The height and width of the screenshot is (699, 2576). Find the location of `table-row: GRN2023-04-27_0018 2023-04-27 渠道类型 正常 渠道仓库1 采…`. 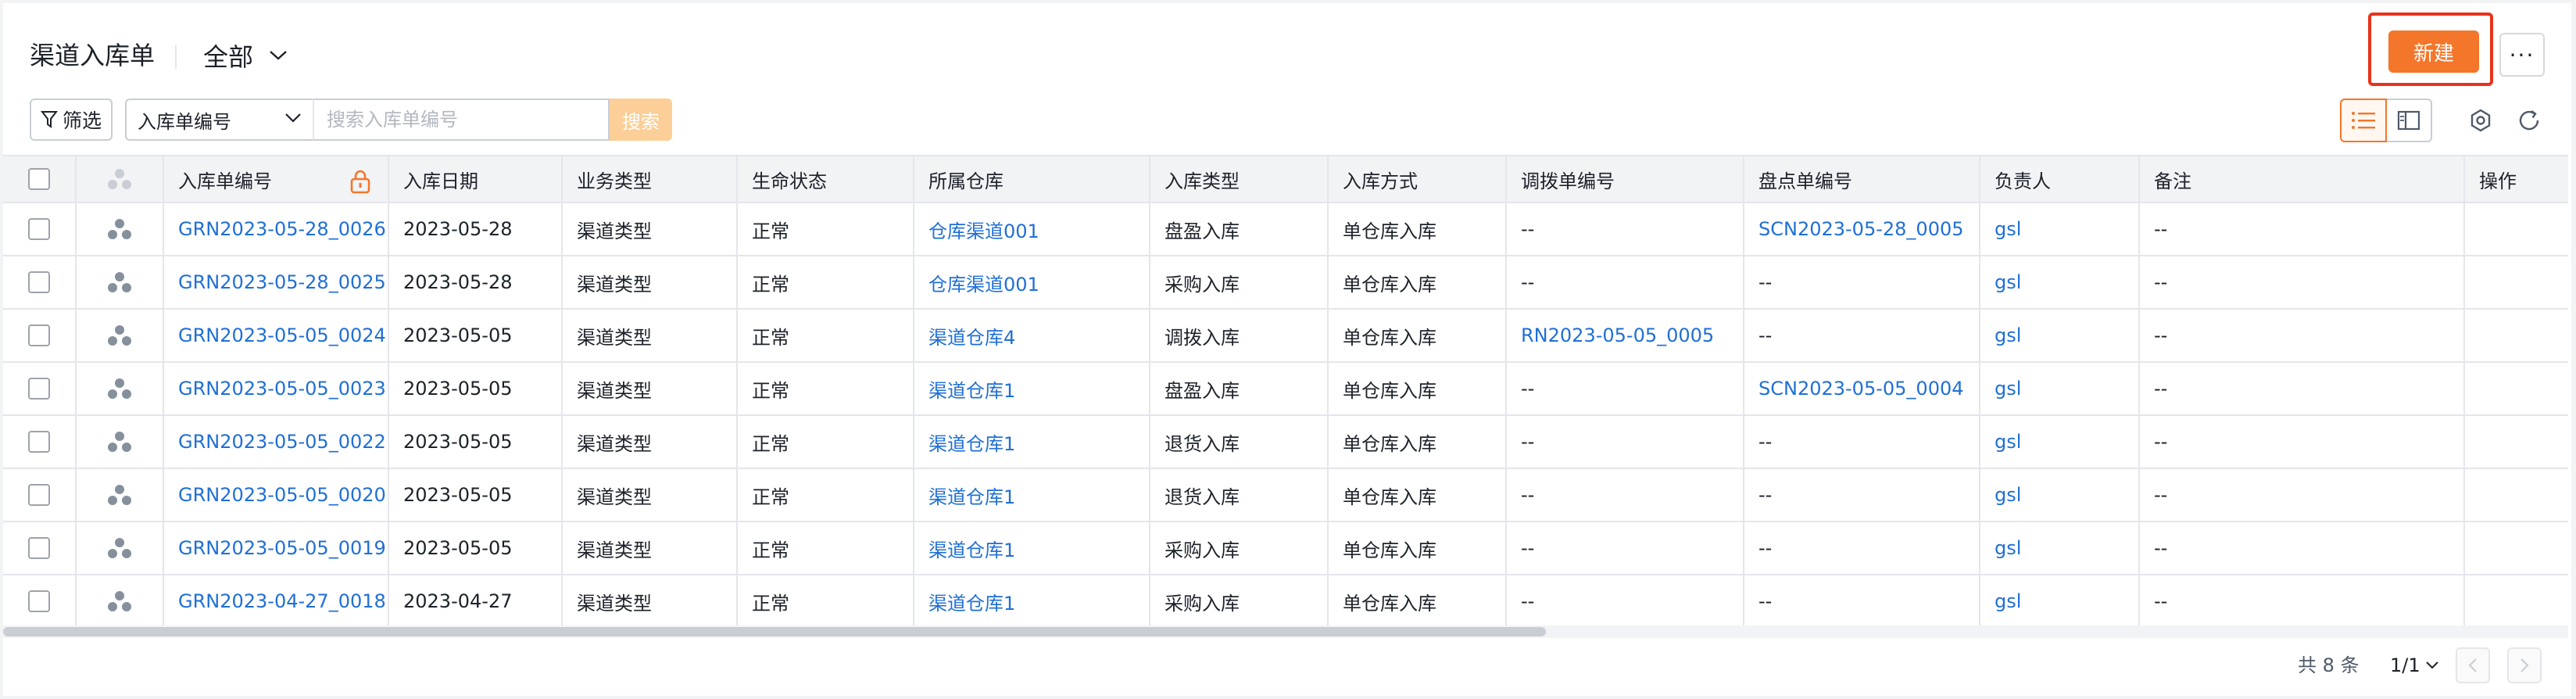

table-row: GRN2023-04-27_0018 2023-04-27 渠道类型 正常 渠道仓库1 采… is located at coordinates (1285, 602).